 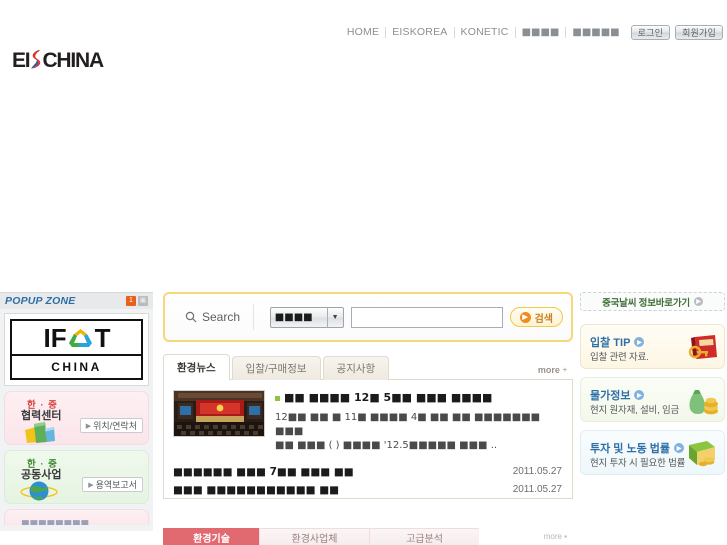 I want to click on ifat-subtitle: CHINA, so click(x=76, y=367).